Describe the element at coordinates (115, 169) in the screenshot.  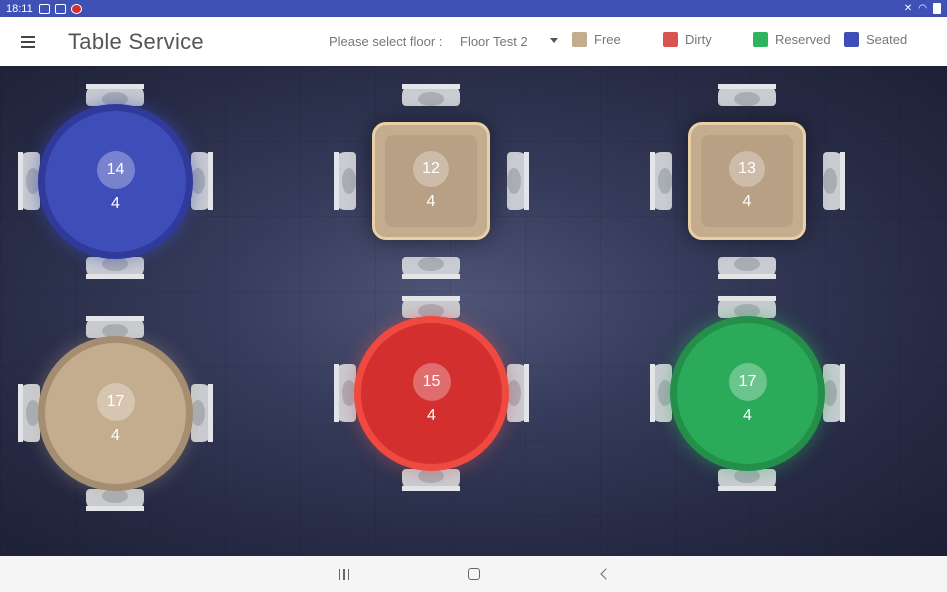
I see `table-number: 14` at that location.